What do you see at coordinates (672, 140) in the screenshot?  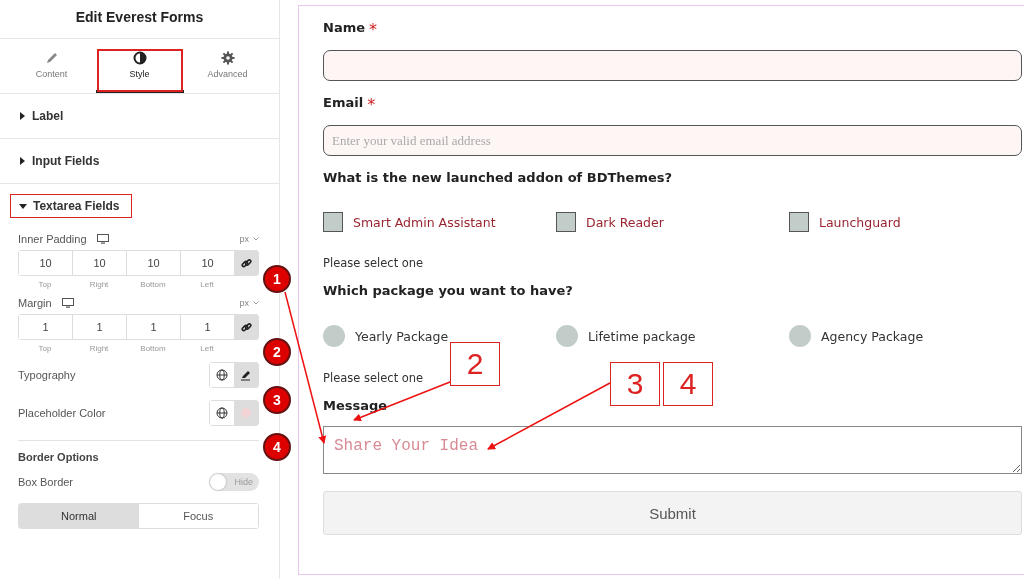 I see `text-input: Enter your valid email address` at bounding box center [672, 140].